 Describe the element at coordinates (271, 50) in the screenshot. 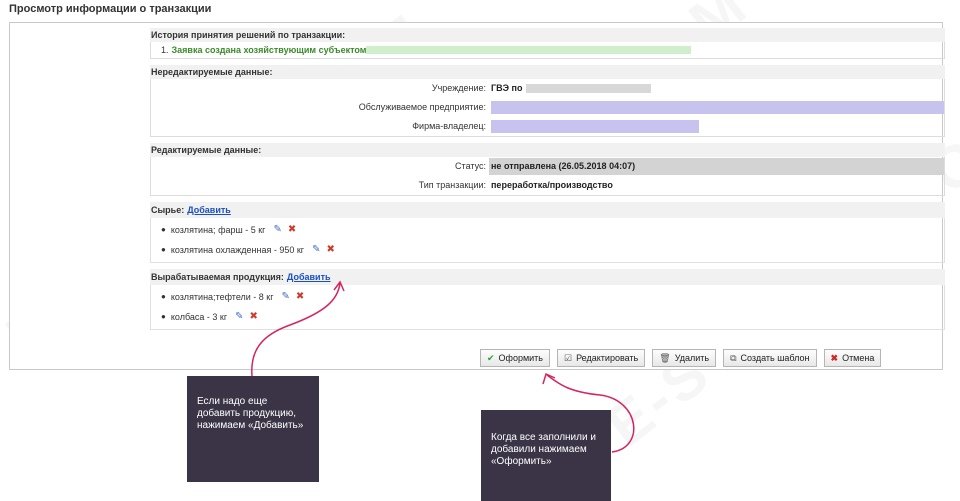

I see `history-item-text: Заявка создана хозяйствующим субъектом :` at that location.